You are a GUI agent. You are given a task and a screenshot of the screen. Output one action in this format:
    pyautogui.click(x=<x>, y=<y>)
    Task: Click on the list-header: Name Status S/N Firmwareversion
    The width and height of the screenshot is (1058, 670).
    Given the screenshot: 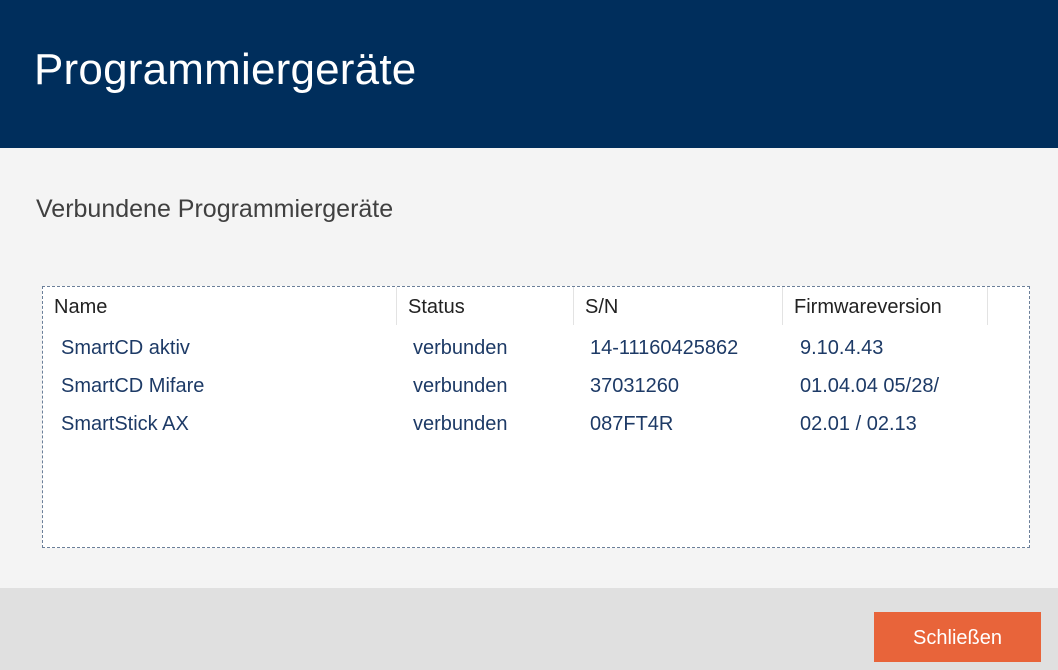 What is the action you would take?
    pyautogui.click(x=536, y=306)
    